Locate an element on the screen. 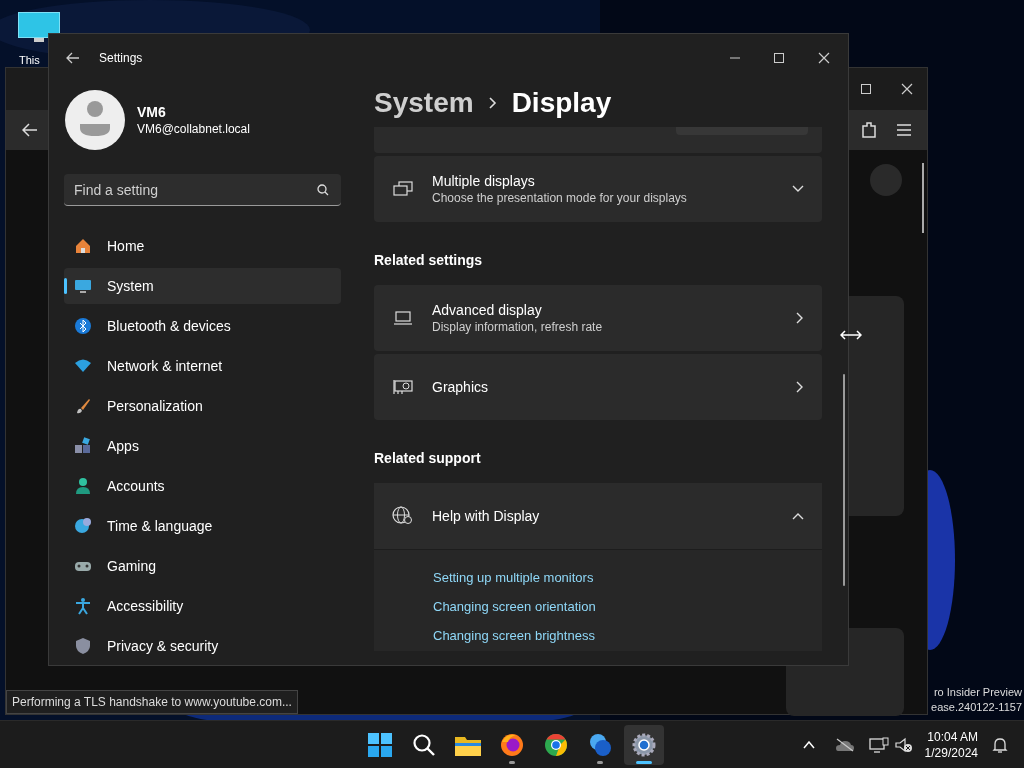 Image resolution: width=1024 pixels, height=768 pixels. help-link: Setting up multiple monitors is located at coordinates (513, 577).